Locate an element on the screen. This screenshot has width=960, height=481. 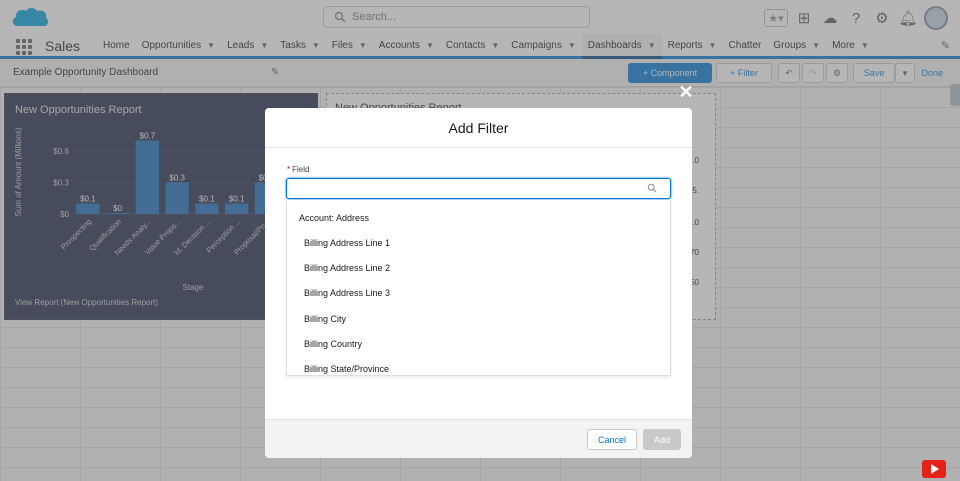
option-billing-address-line-2: Billing Address Line 2 is located at coordinates (347, 268).